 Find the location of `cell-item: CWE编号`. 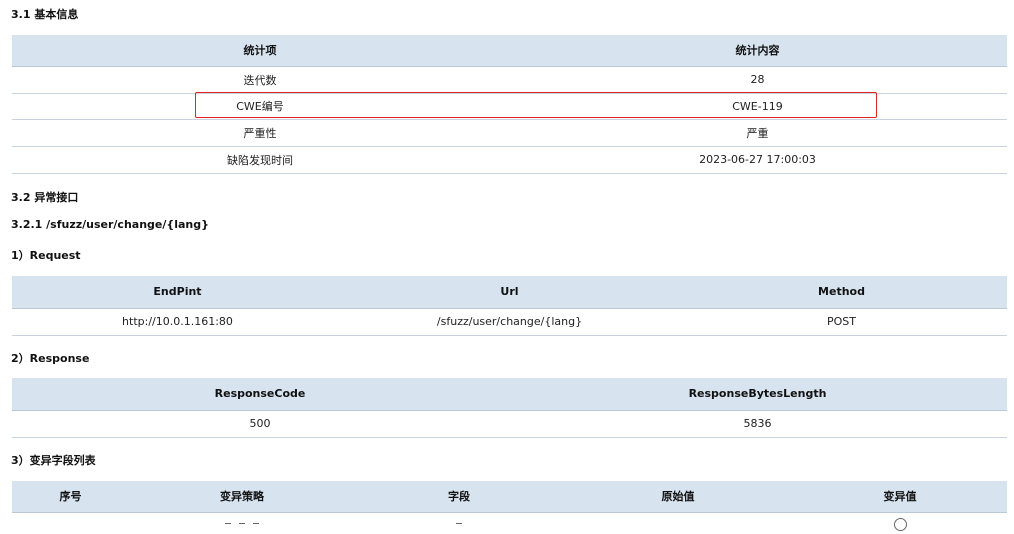

cell-item: CWE编号 is located at coordinates (260, 106).